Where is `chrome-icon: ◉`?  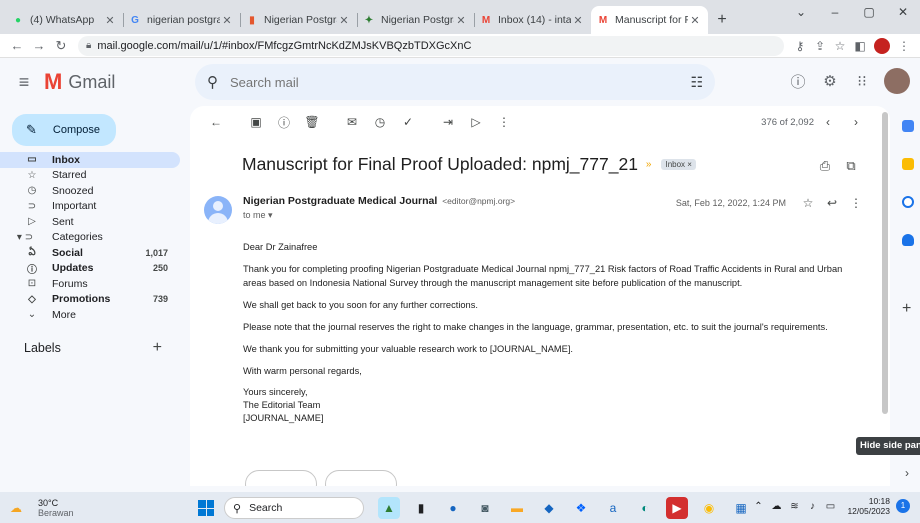
chrome-icon: ◉ is located at coordinates (709, 508).